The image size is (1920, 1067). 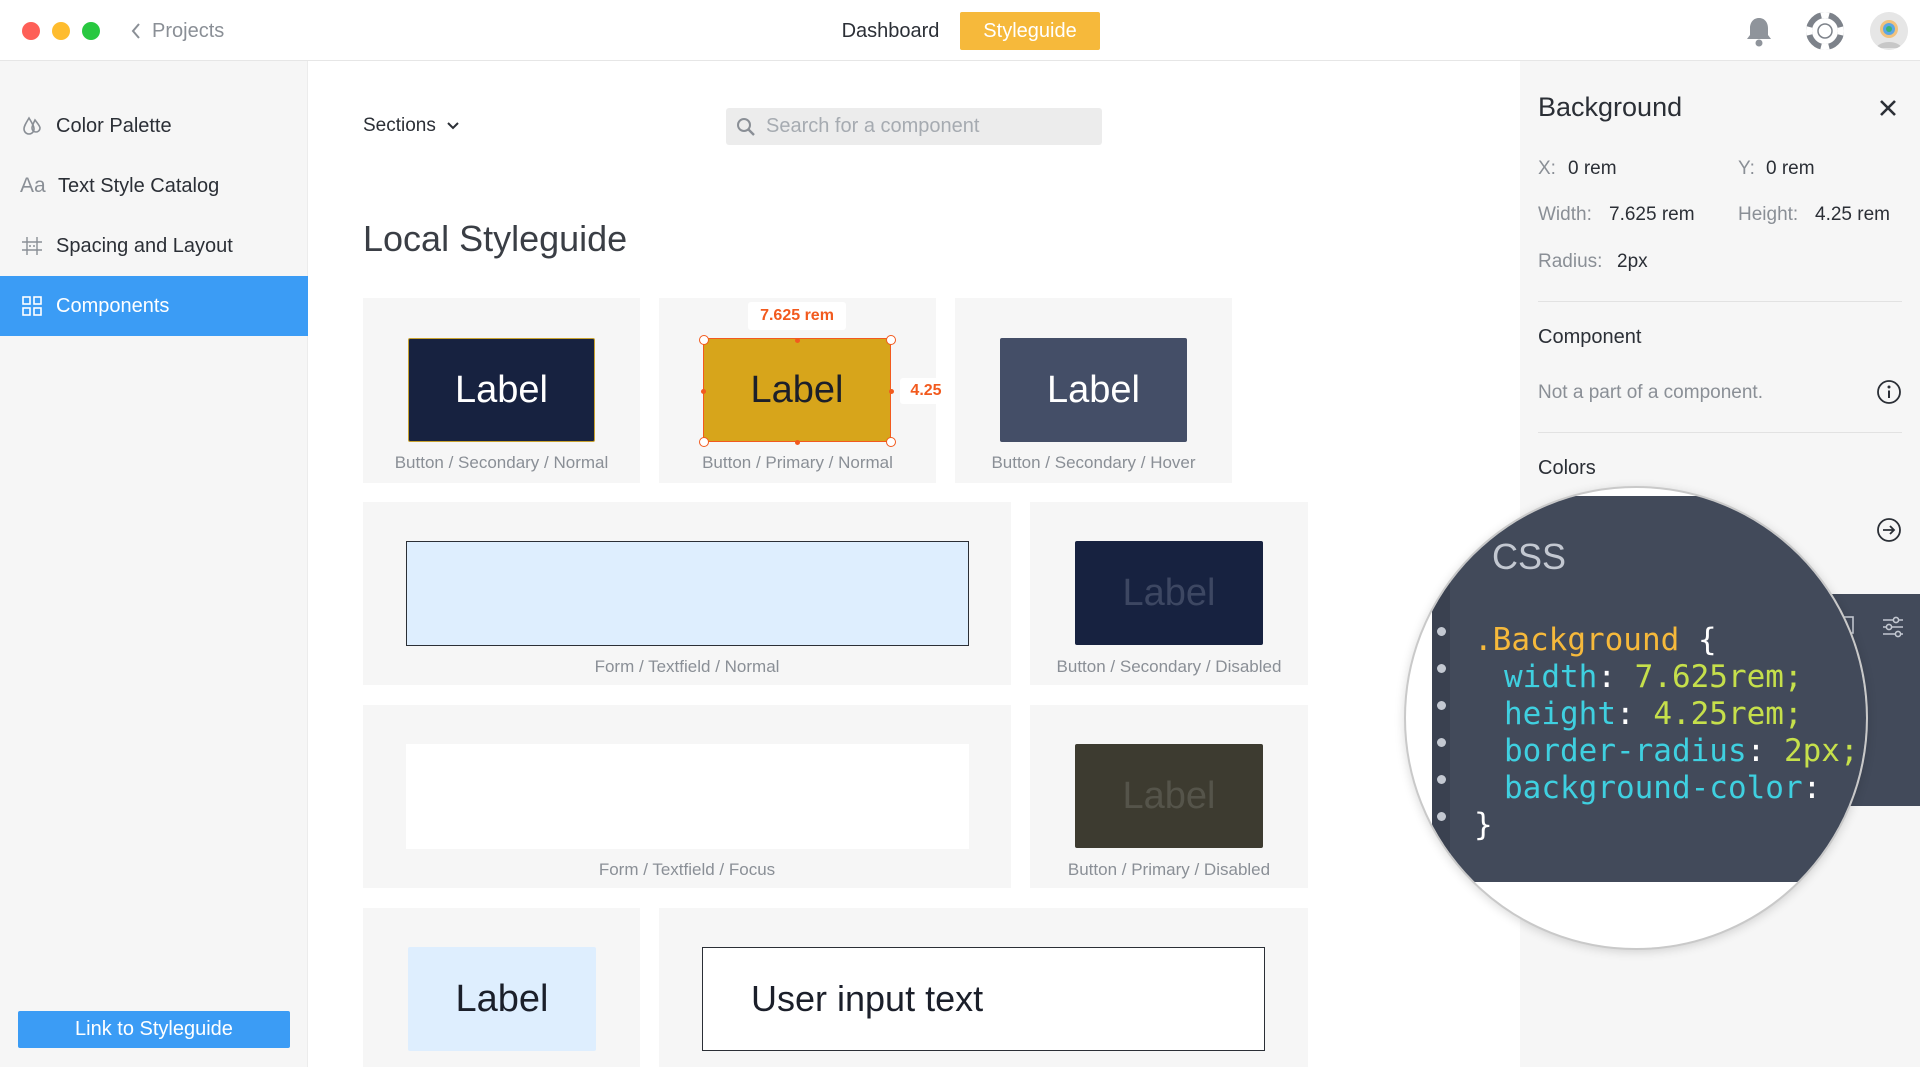 What do you see at coordinates (1483, 825) in the screenshot?
I see `css-close-brace: }` at bounding box center [1483, 825].